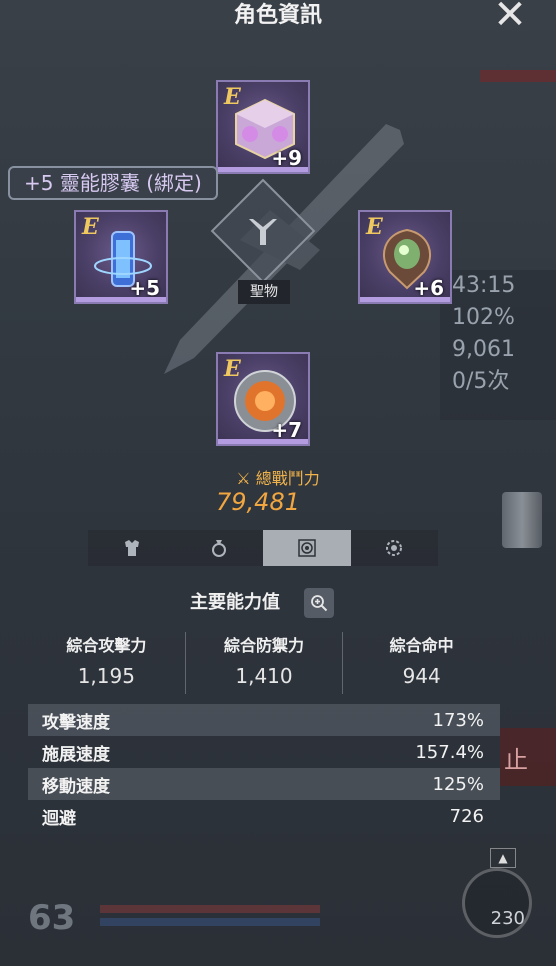  Describe the element at coordinates (497, 903) in the screenshot. I see `background-gauge: 230` at that location.